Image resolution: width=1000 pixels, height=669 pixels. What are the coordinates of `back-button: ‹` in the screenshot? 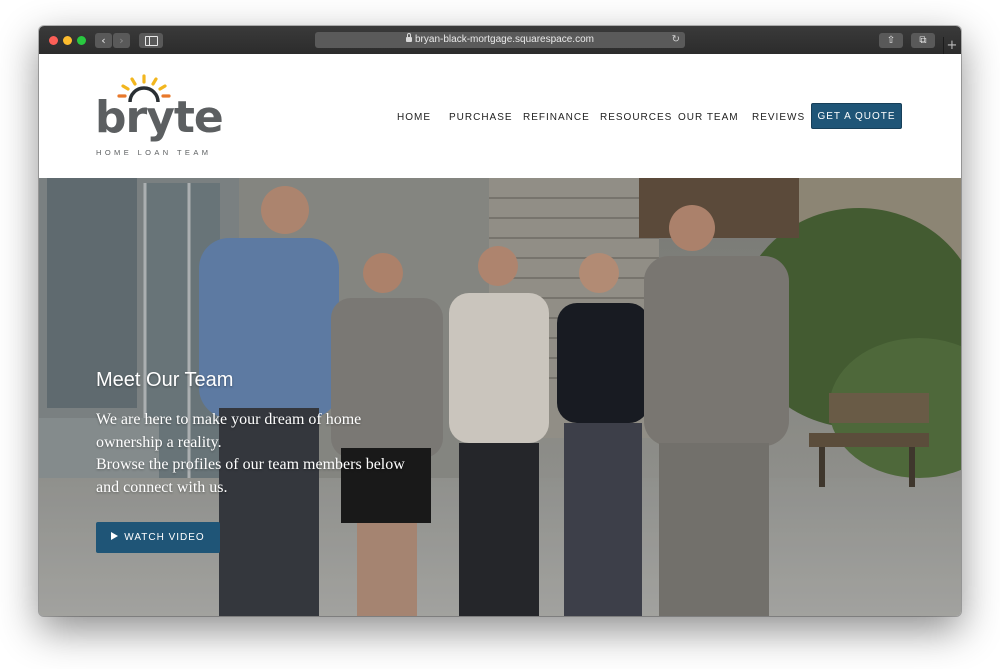 It's located at (103, 40).